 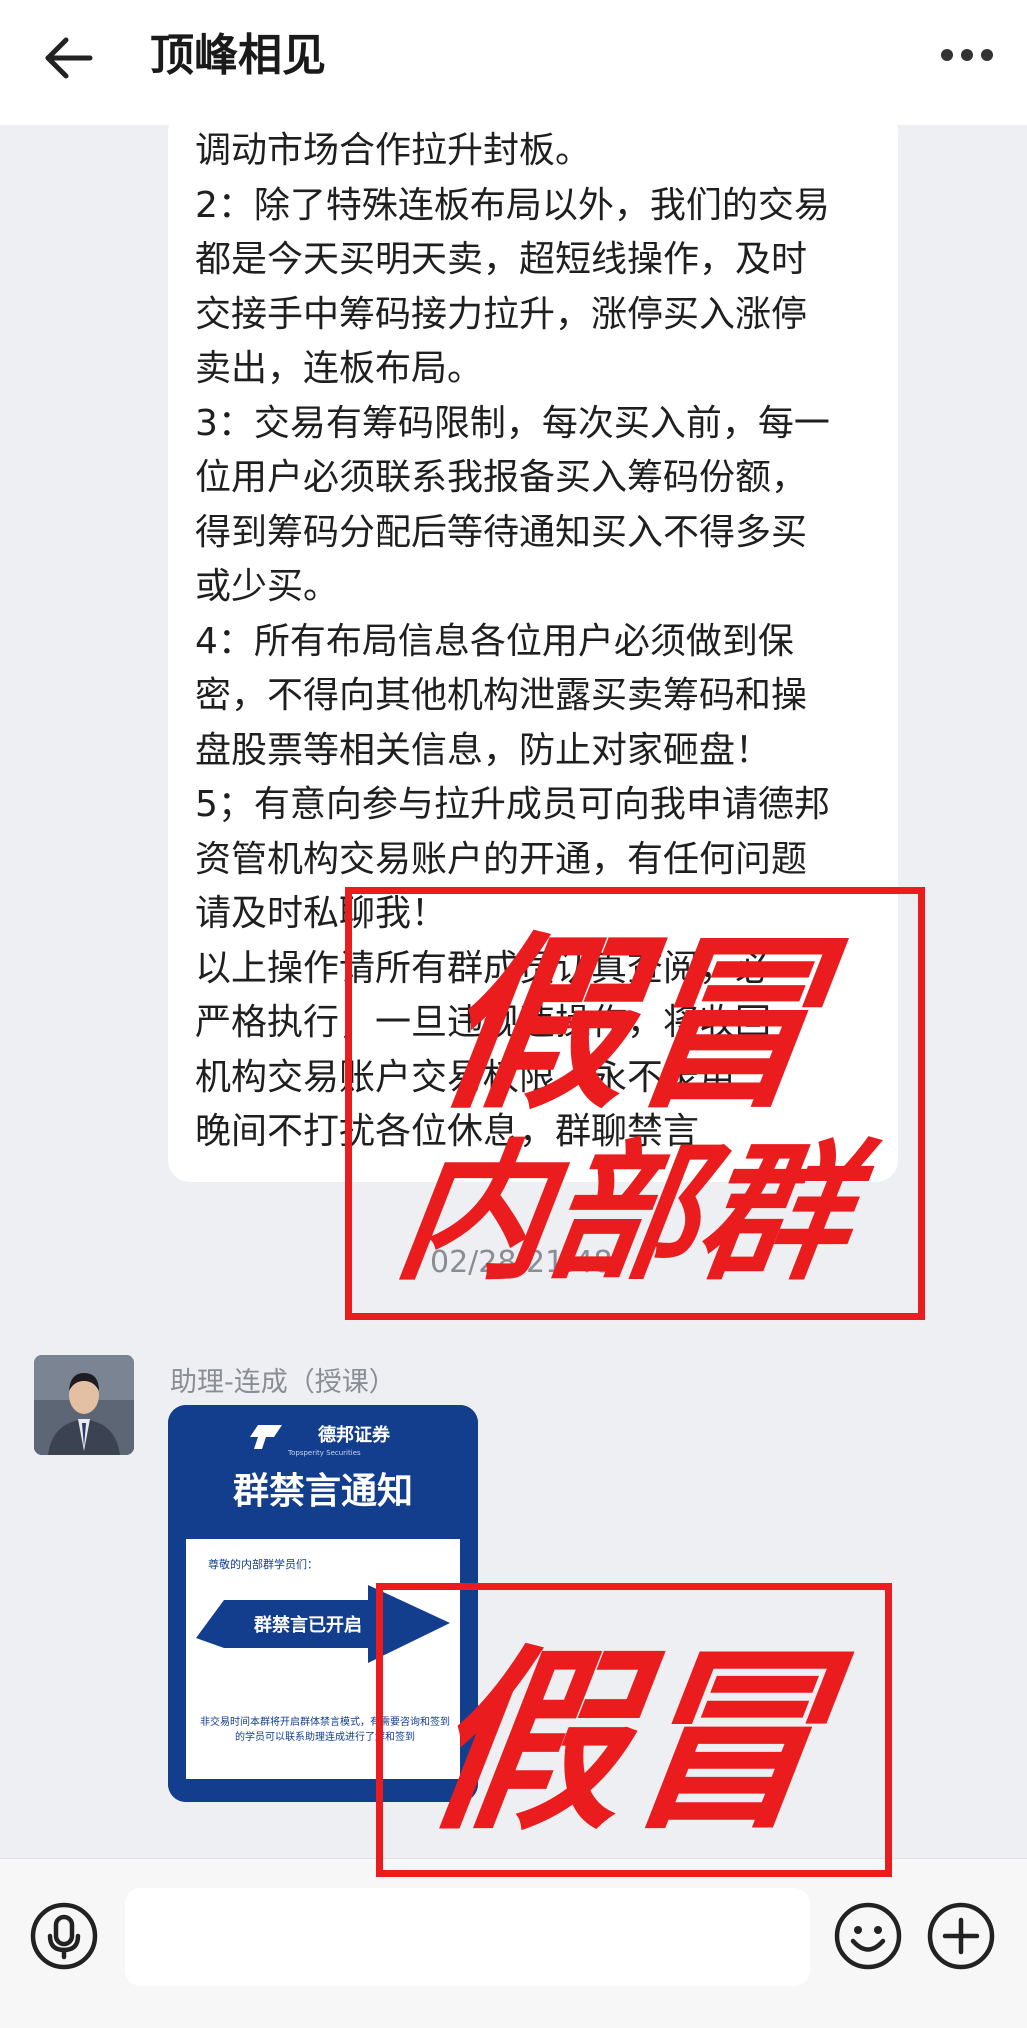 What do you see at coordinates (512, 423) in the screenshot?
I see `message-line: 3：交易有筹码限制，每次买入前，每一` at bounding box center [512, 423].